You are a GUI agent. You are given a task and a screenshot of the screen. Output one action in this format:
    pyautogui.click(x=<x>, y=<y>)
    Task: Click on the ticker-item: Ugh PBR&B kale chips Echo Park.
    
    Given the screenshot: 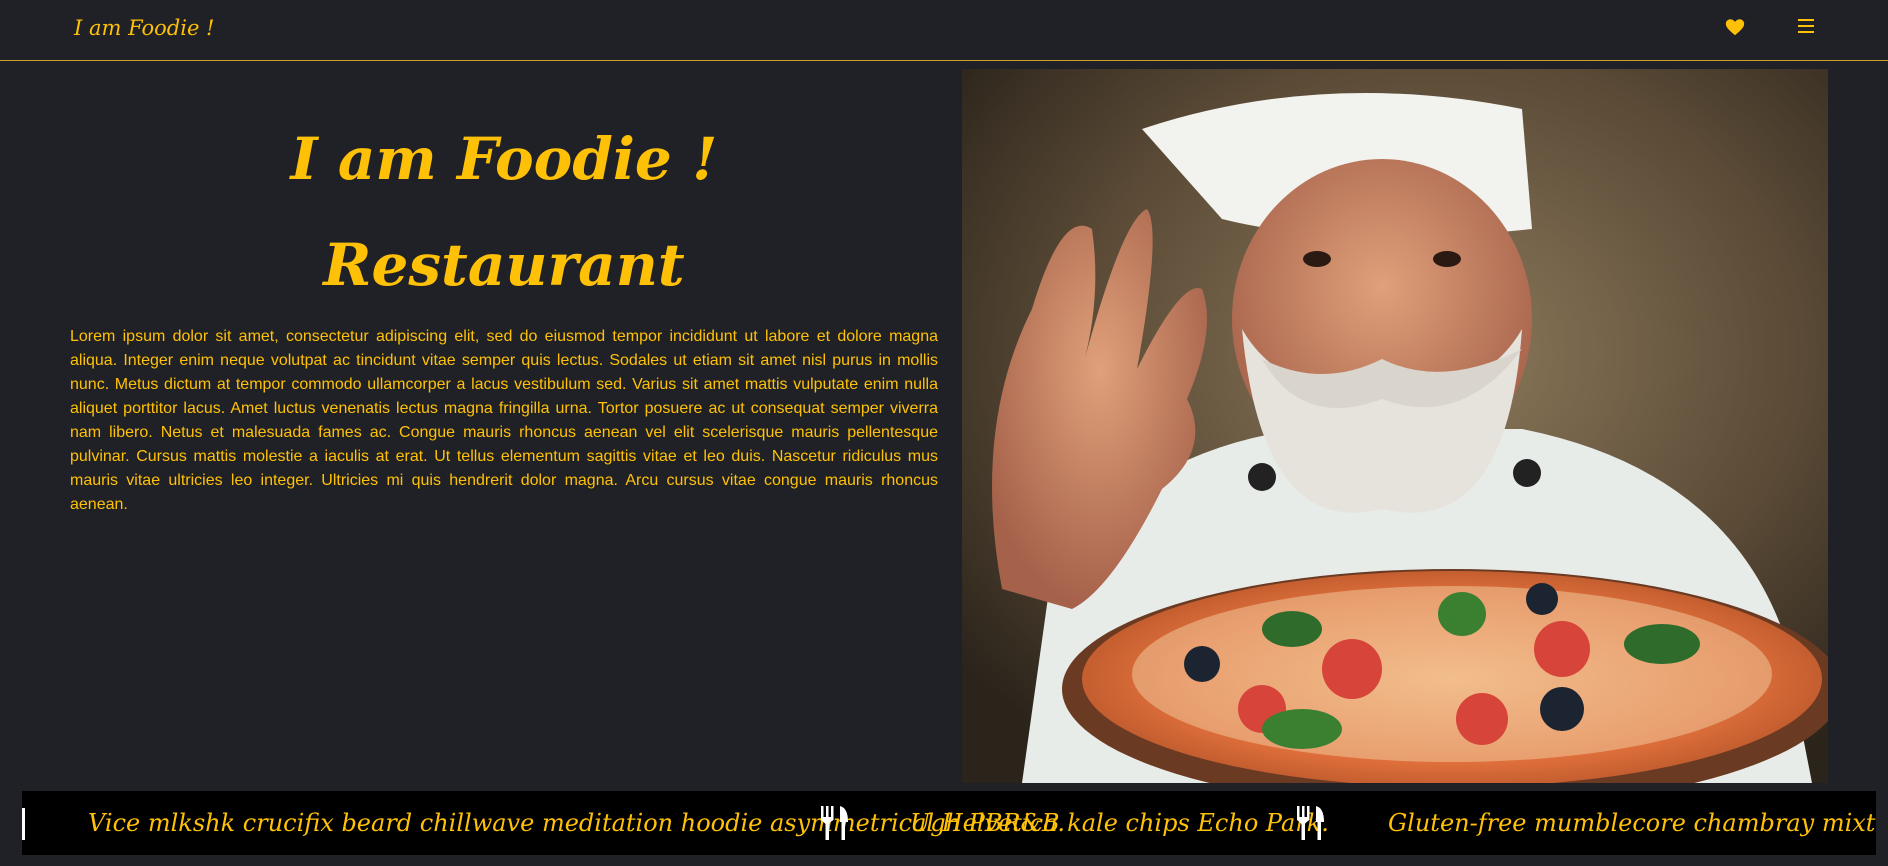 What is the action you would take?
    pyautogui.click(x=1119, y=823)
    